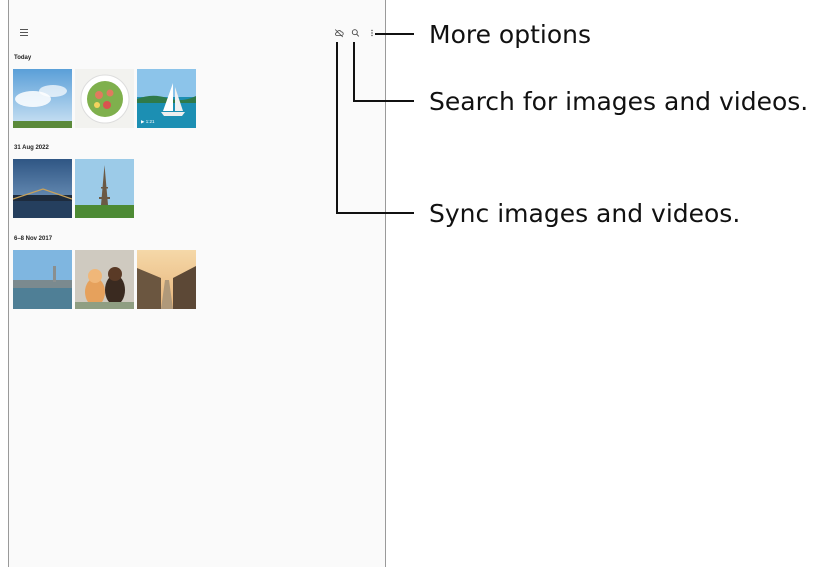 The width and height of the screenshot is (827, 567). What do you see at coordinates (585, 213) in the screenshot?
I see `callout-sync: Sync images and videos.` at bounding box center [585, 213].